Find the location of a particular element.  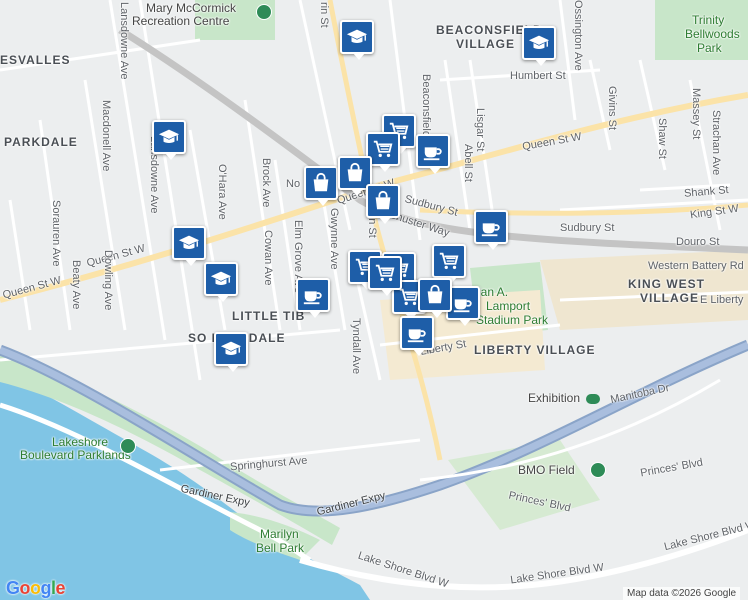

park-label-trinity-park: Park is located at coordinates (709, 48).